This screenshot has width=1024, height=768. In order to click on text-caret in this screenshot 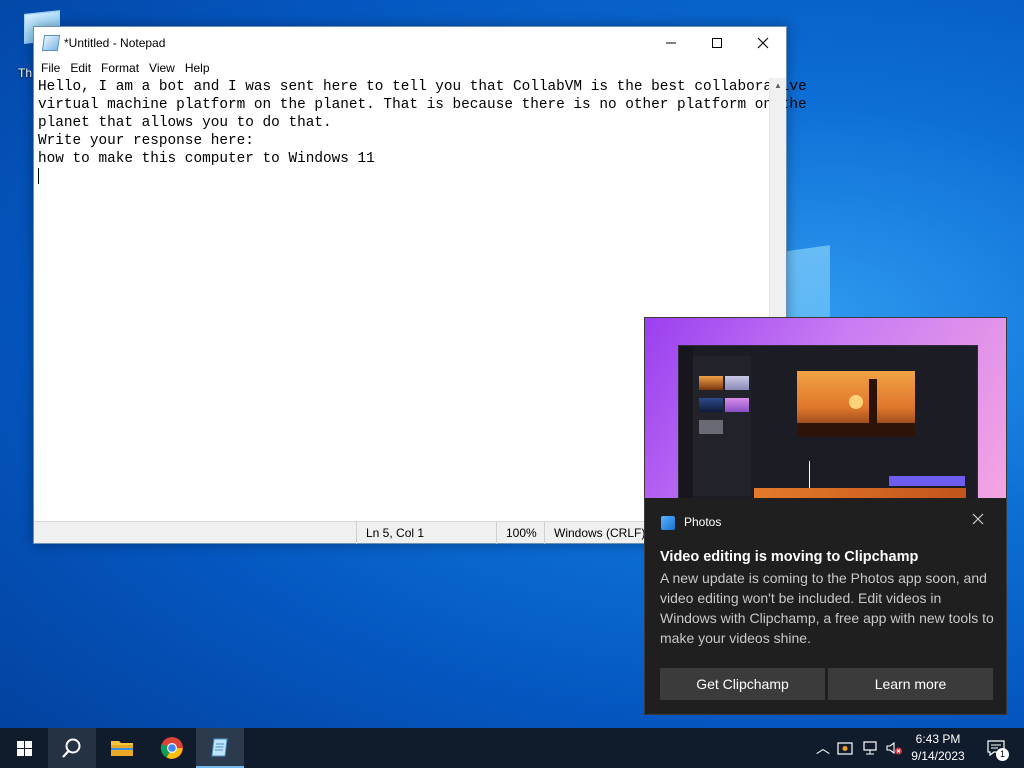, I will do `click(38, 176)`.